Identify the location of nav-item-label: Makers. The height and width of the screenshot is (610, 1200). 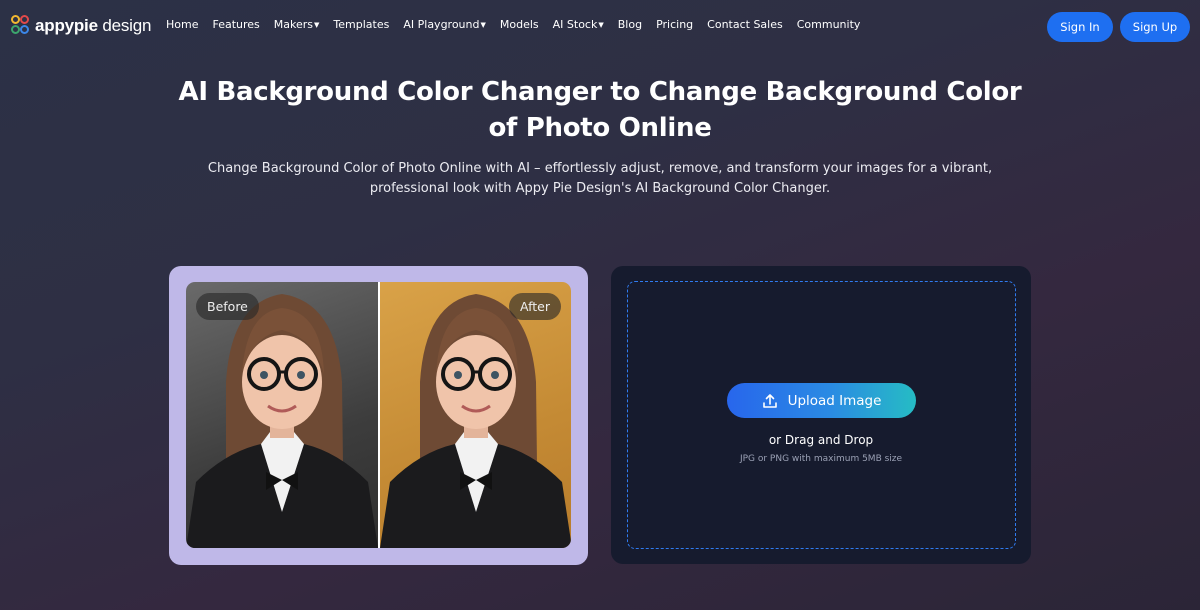
(293, 24).